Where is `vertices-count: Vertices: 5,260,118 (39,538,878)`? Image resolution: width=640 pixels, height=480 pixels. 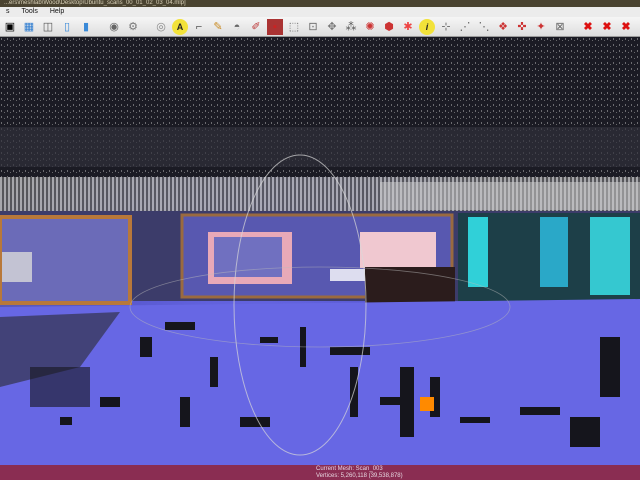 vertices-count: Vertices: 5,260,118 (39,538,878) is located at coordinates (359, 476).